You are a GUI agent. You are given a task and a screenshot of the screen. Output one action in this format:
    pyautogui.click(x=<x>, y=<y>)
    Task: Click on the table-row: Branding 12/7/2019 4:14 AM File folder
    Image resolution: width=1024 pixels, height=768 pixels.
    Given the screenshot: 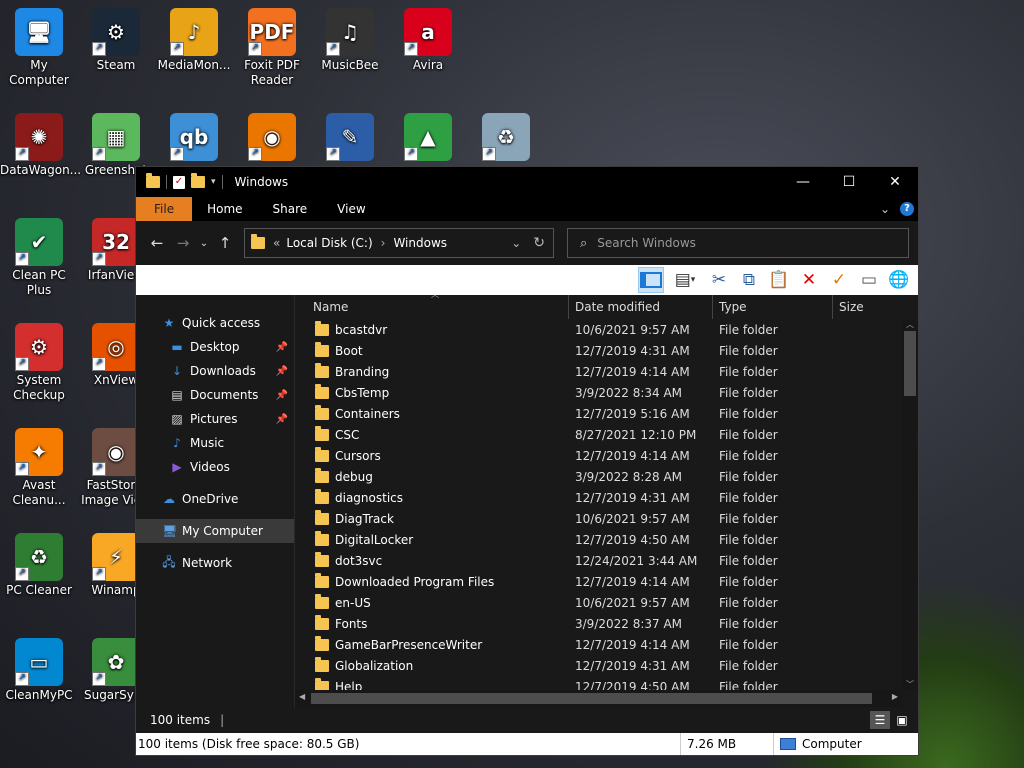 What is the action you would take?
    pyautogui.click(x=598, y=371)
    